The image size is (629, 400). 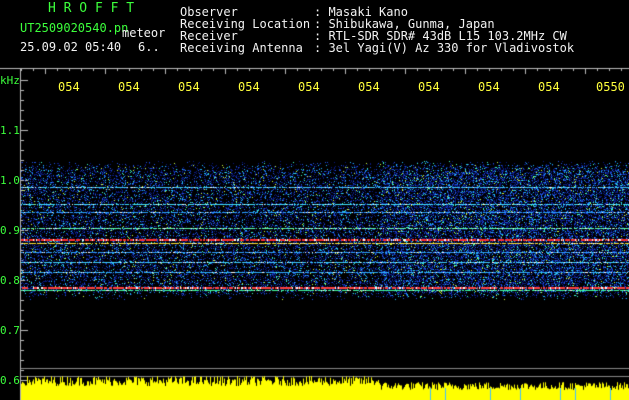 What do you see at coordinates (10, 280) in the screenshot?
I see `freq-label: 0.8` at bounding box center [10, 280].